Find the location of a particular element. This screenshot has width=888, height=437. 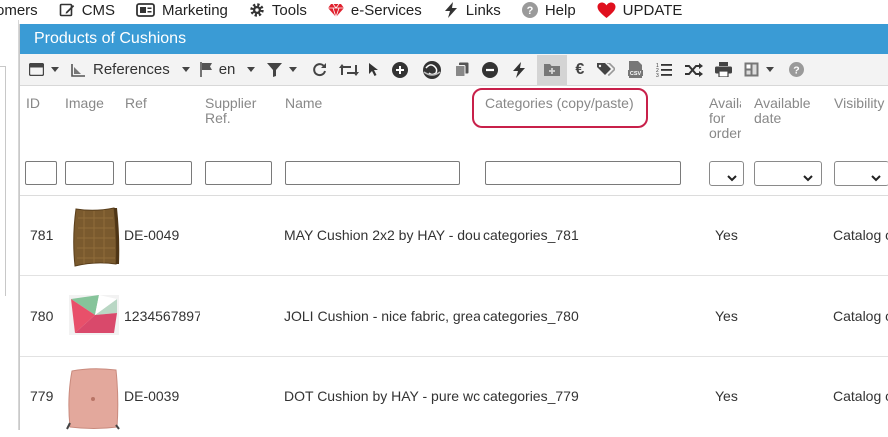

cell-name: DOT Cushion by HAY - pure wc is located at coordinates (382, 396).